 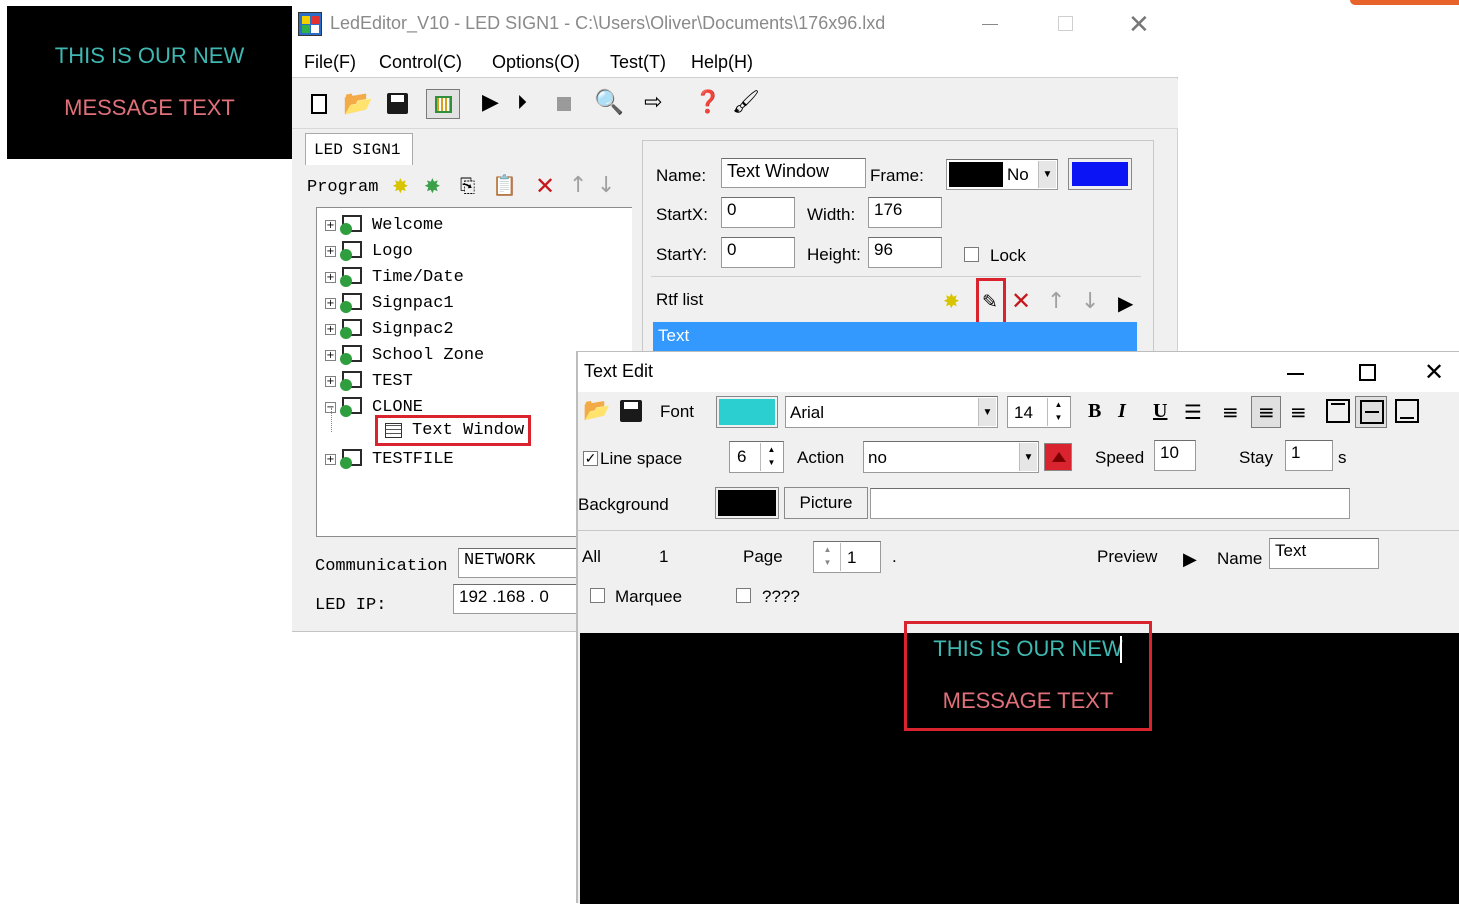 I want to click on font-select: Arial ▼, so click(x=891, y=412).